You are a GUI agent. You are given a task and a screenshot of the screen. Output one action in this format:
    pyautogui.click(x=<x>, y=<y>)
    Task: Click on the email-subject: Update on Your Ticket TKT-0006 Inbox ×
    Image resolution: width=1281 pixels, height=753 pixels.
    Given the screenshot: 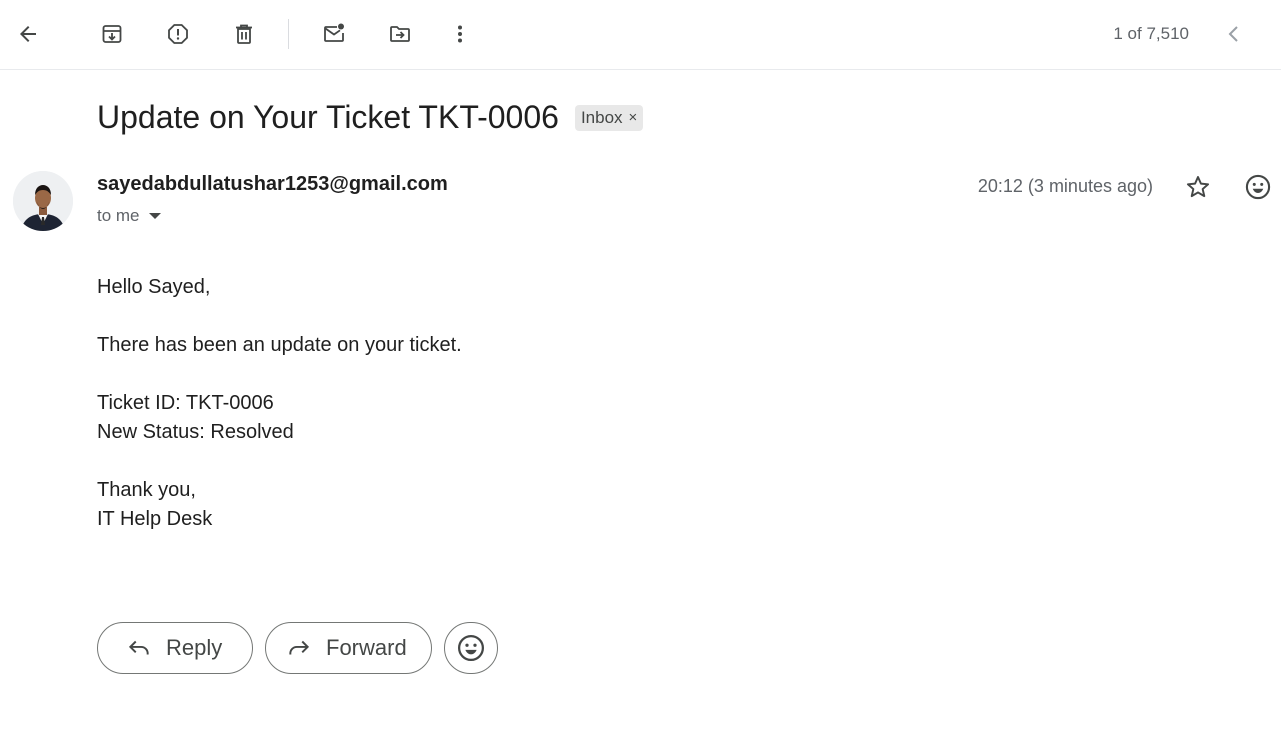 What is the action you would take?
    pyautogui.click(x=370, y=117)
    